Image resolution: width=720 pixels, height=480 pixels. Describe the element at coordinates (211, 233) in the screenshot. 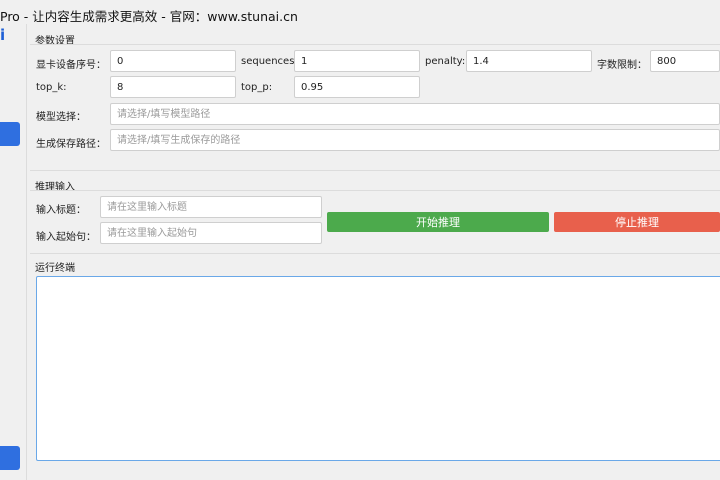

I see `input-start-field` at that location.